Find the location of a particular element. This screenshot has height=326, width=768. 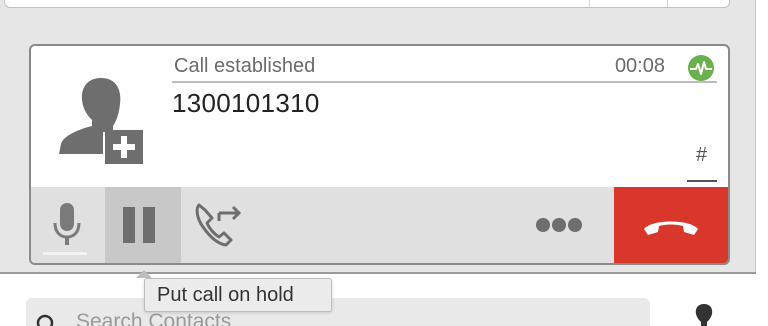

tooltip-text: Put call on hold is located at coordinates (225, 295).